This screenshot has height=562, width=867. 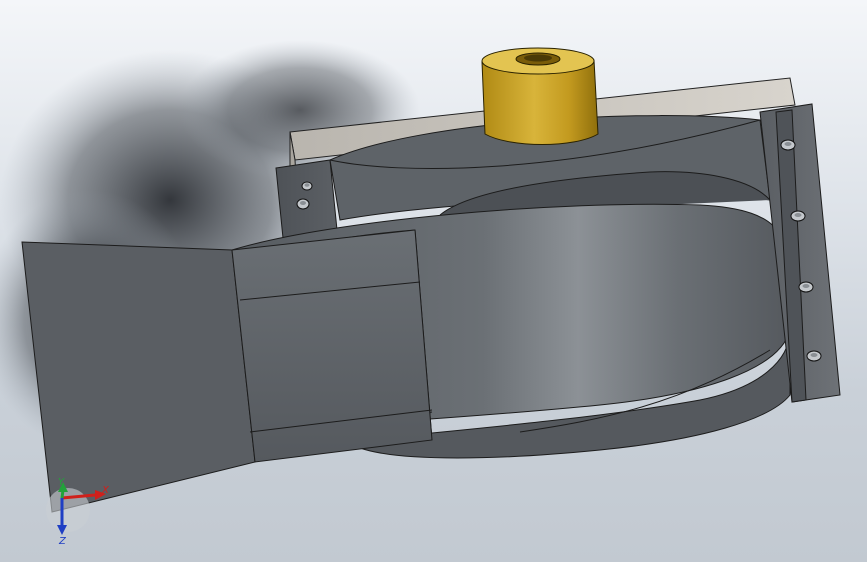 I want to click on brass-boss, so click(x=540, y=96).